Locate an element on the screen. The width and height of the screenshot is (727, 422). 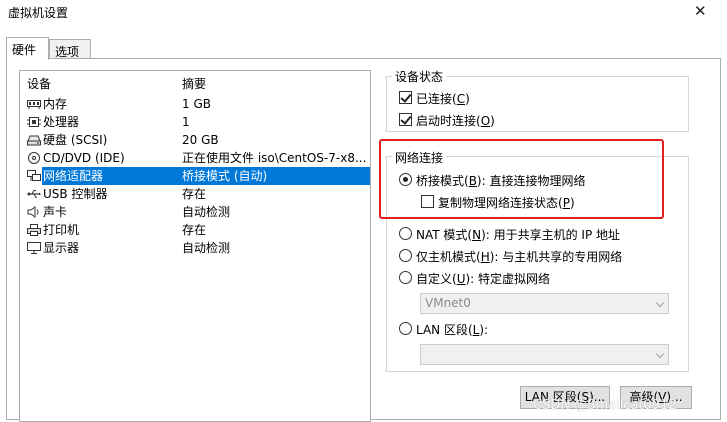
title-bar: 虚拟机设置 ✕ is located at coordinates (363, 15).